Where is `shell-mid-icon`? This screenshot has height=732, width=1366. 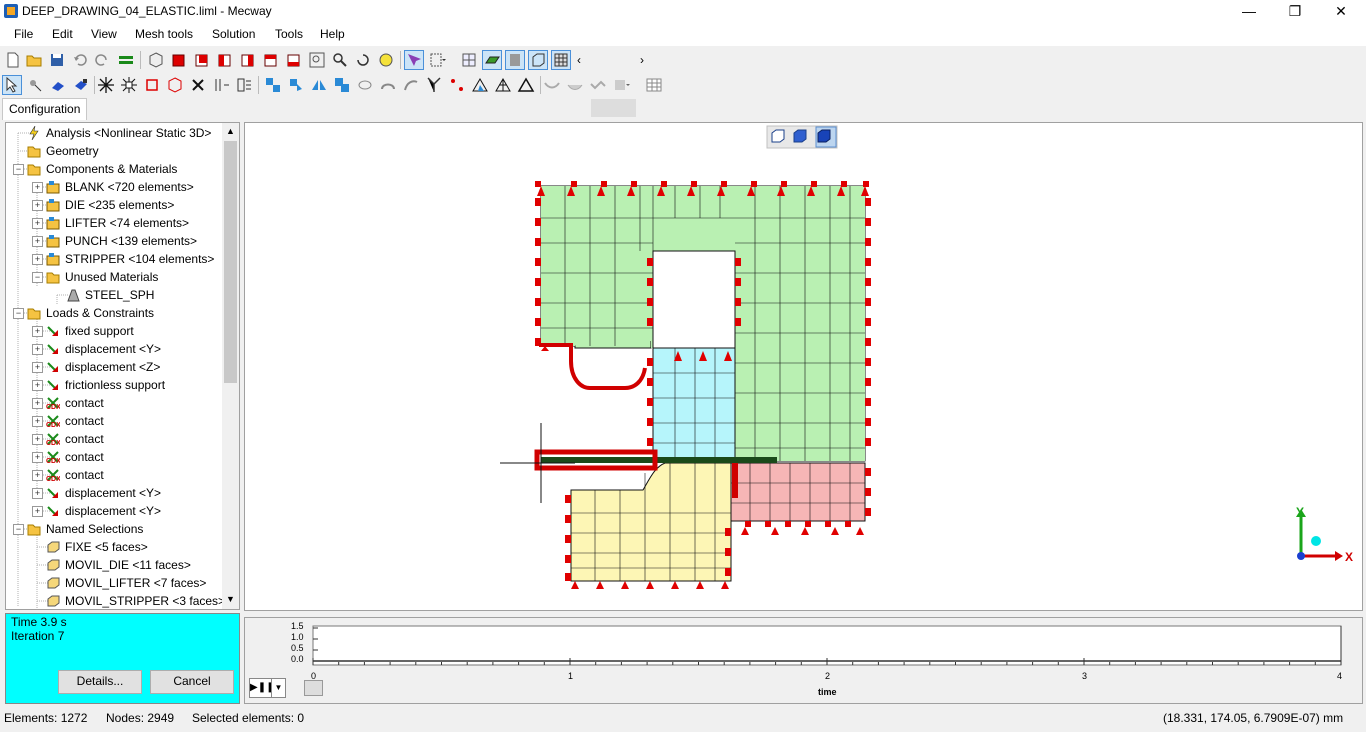
shell-mid-icon is located at coordinates (575, 85).